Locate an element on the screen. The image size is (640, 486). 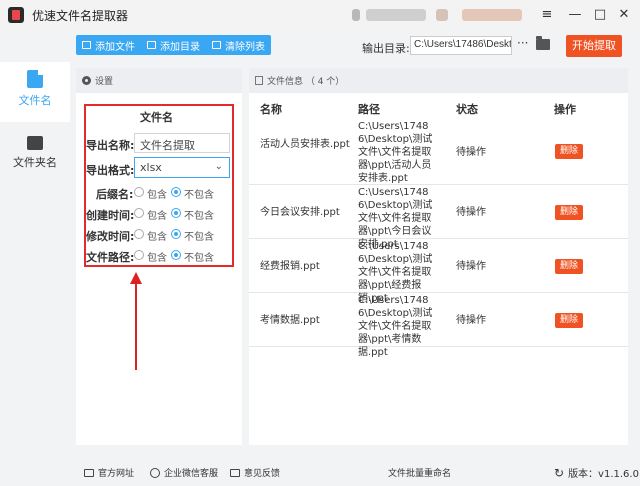
file-info-icon is located at coordinates (259, 80).